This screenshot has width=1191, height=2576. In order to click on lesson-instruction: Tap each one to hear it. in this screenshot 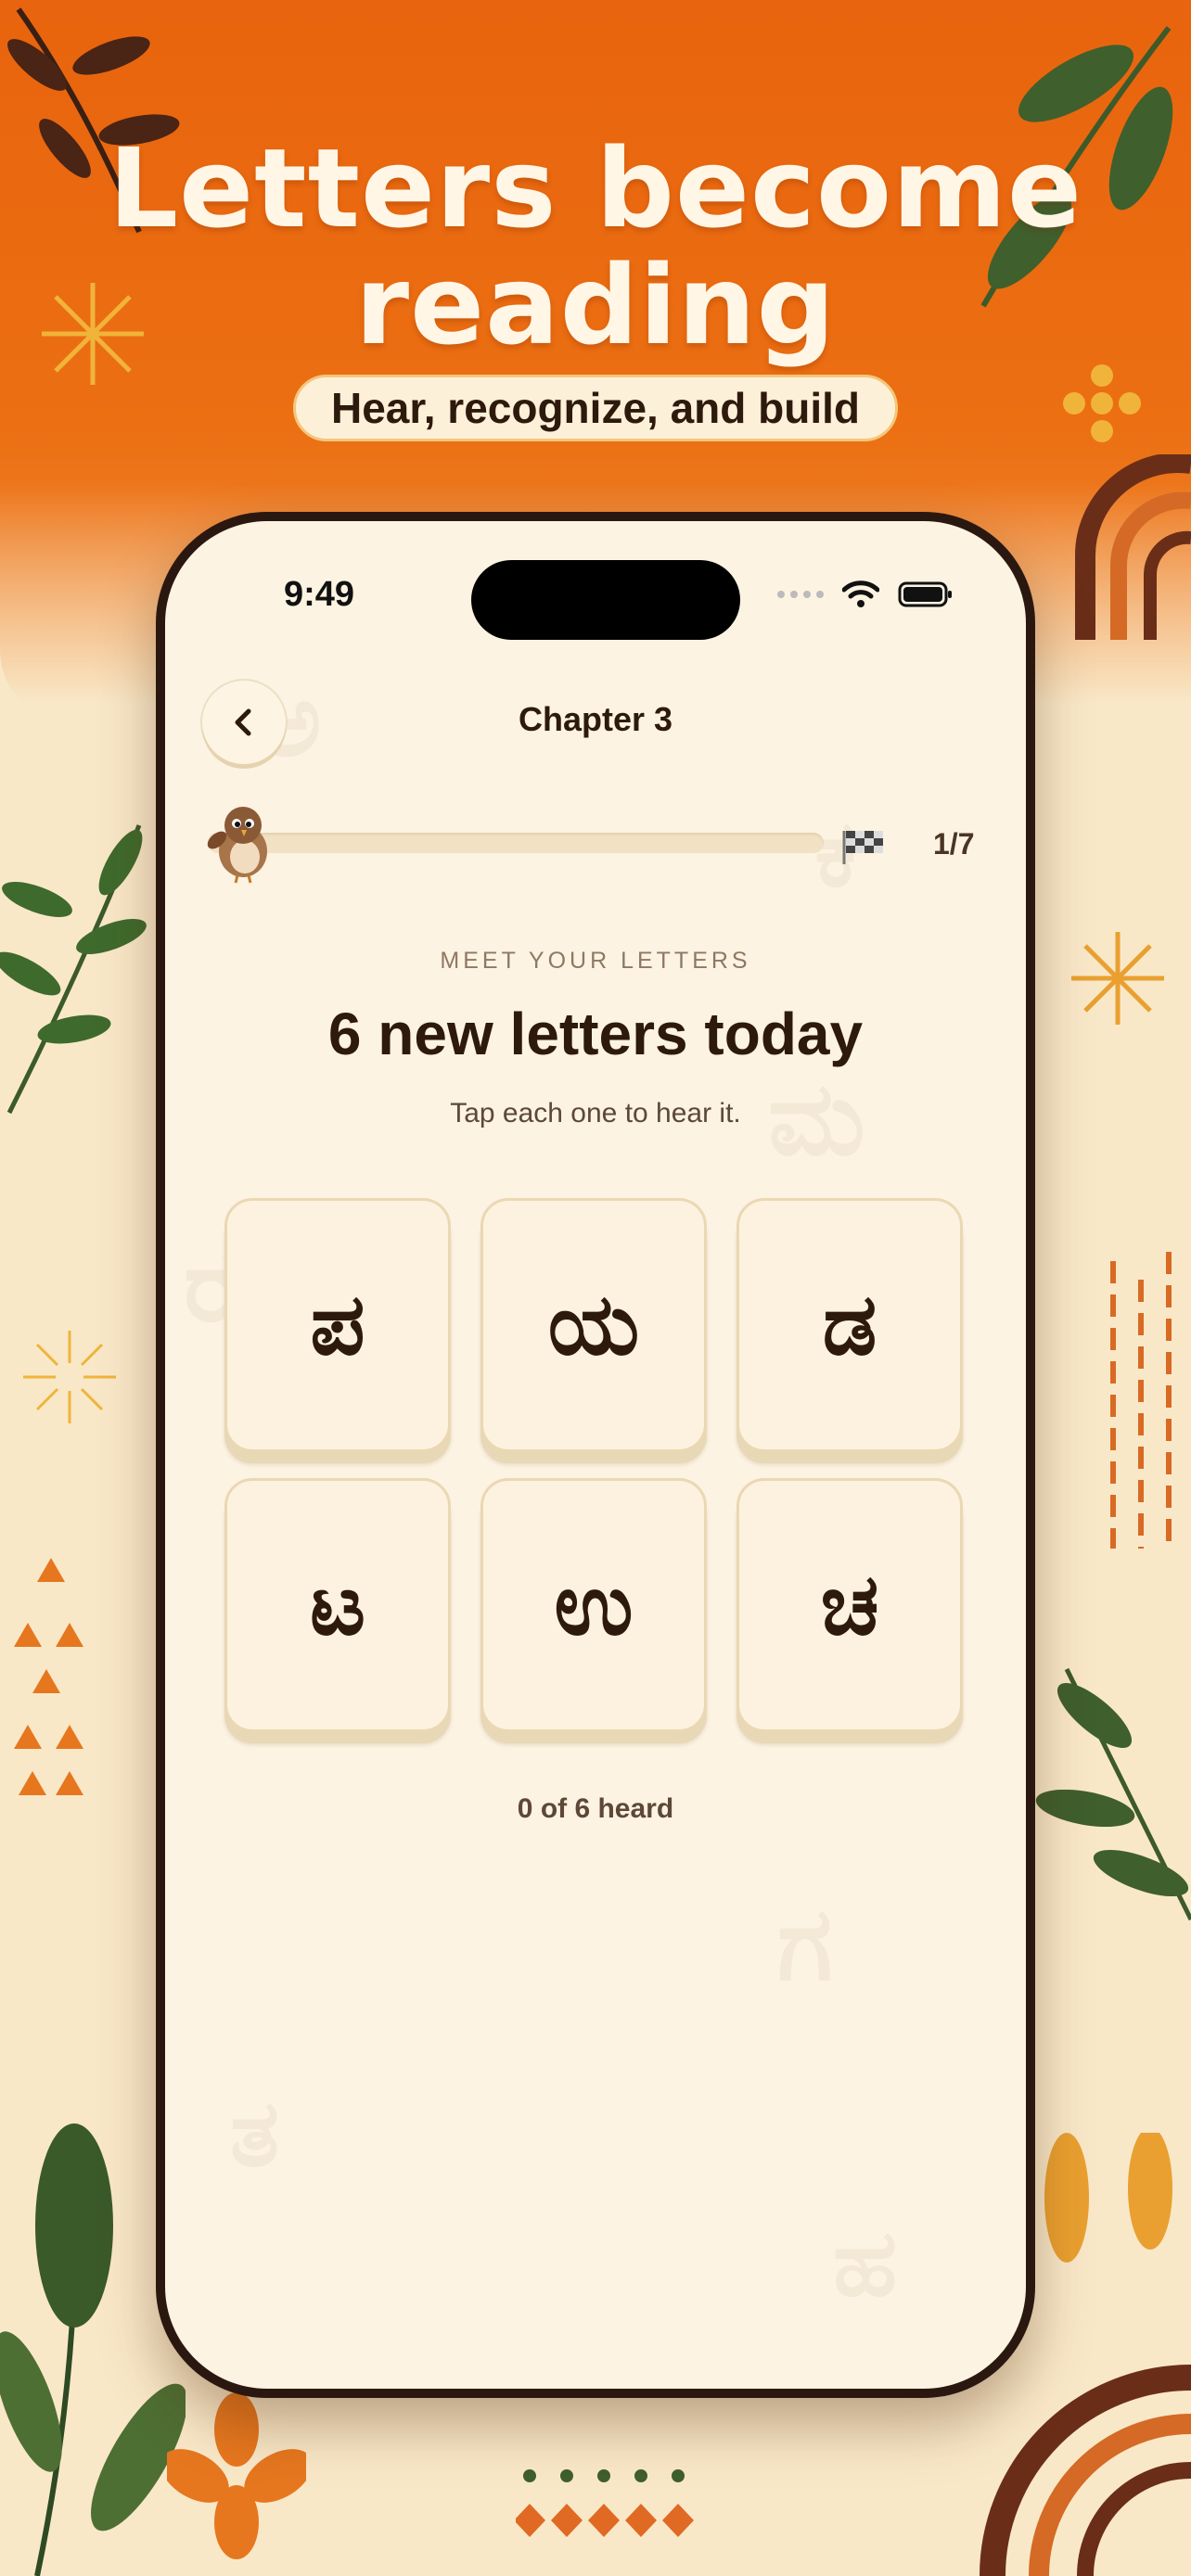, I will do `click(595, 1113)`.